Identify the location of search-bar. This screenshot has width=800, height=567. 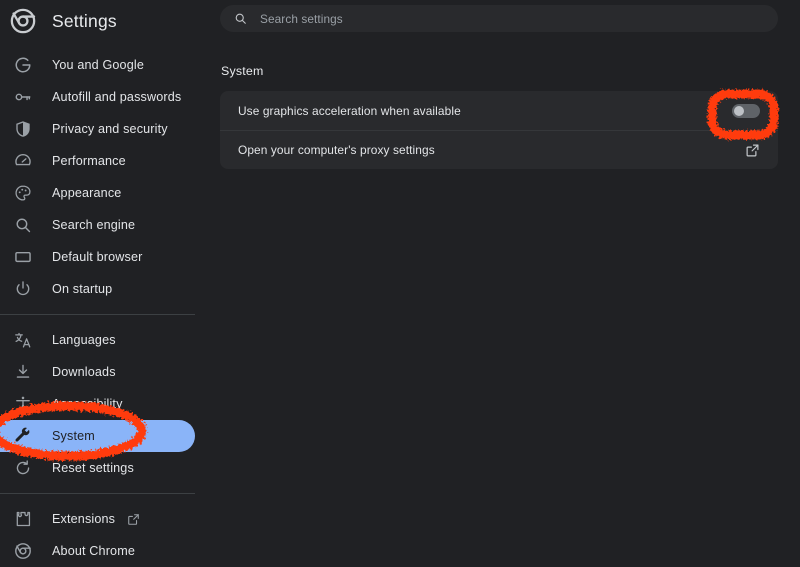
(499, 18).